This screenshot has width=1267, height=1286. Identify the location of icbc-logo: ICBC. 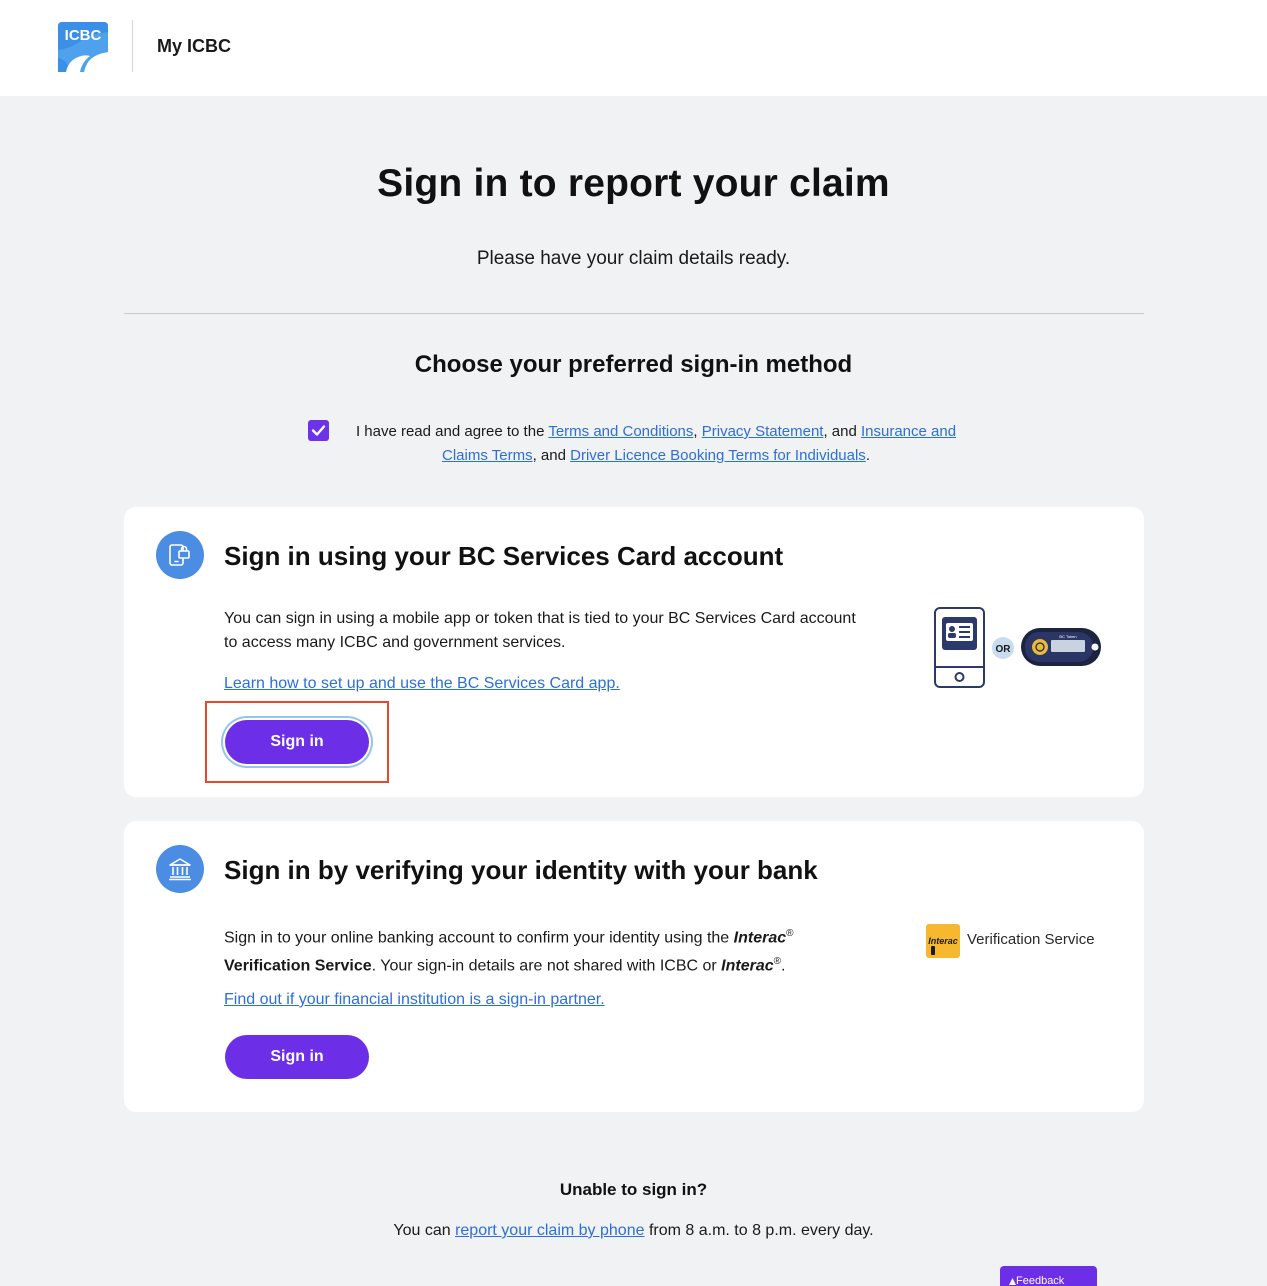
(83, 47).